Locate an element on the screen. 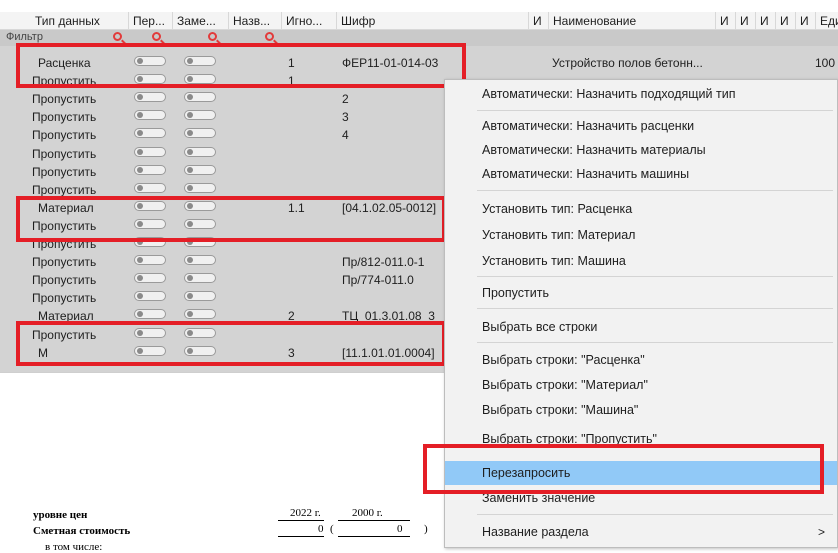 The height and width of the screenshot is (553, 838). col-header-unit: Еди is located at coordinates (826, 21).